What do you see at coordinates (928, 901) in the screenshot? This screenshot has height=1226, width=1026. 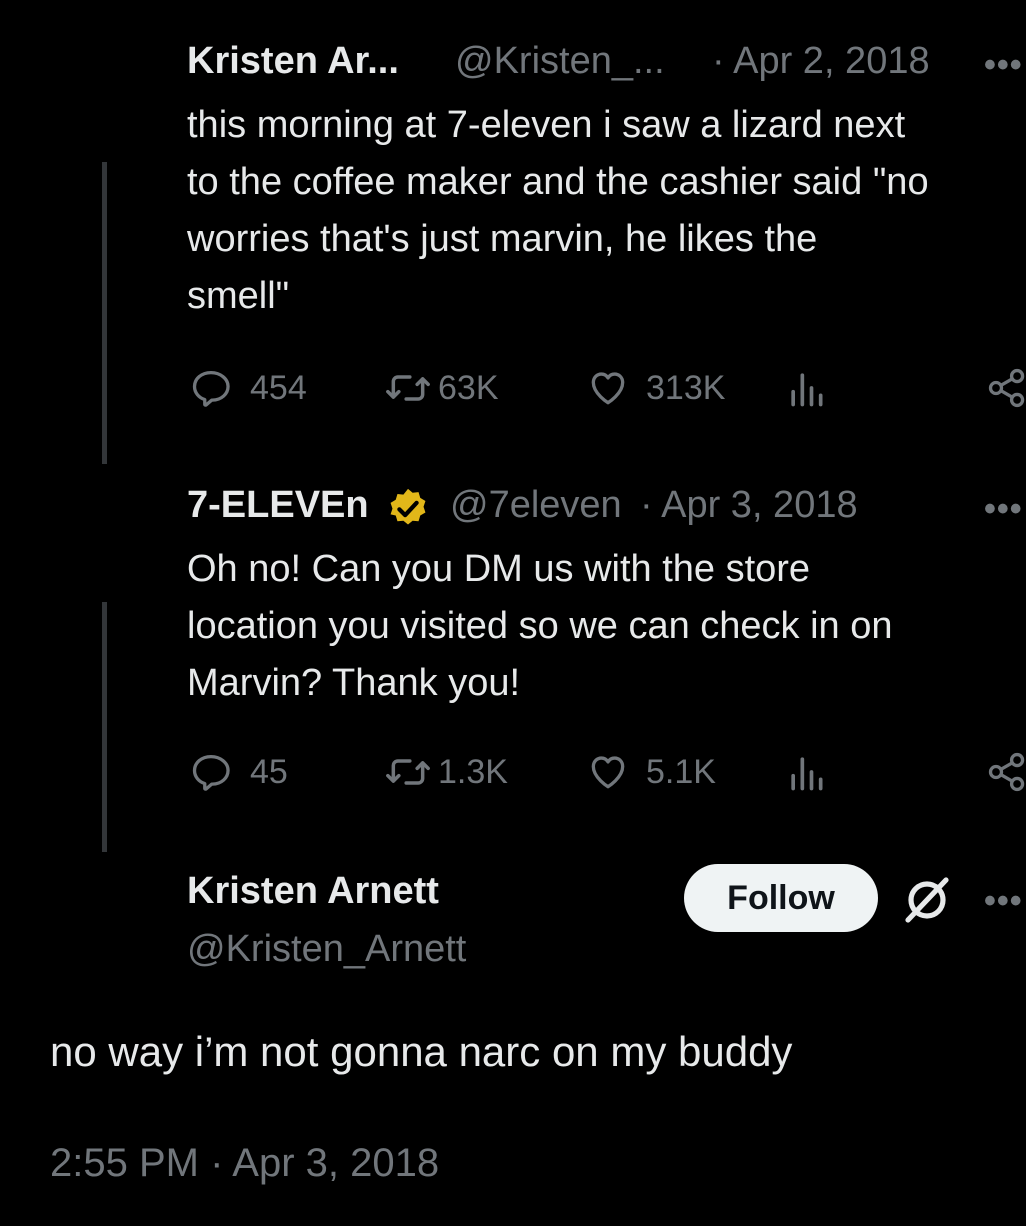 I see `grok-icon` at bounding box center [928, 901].